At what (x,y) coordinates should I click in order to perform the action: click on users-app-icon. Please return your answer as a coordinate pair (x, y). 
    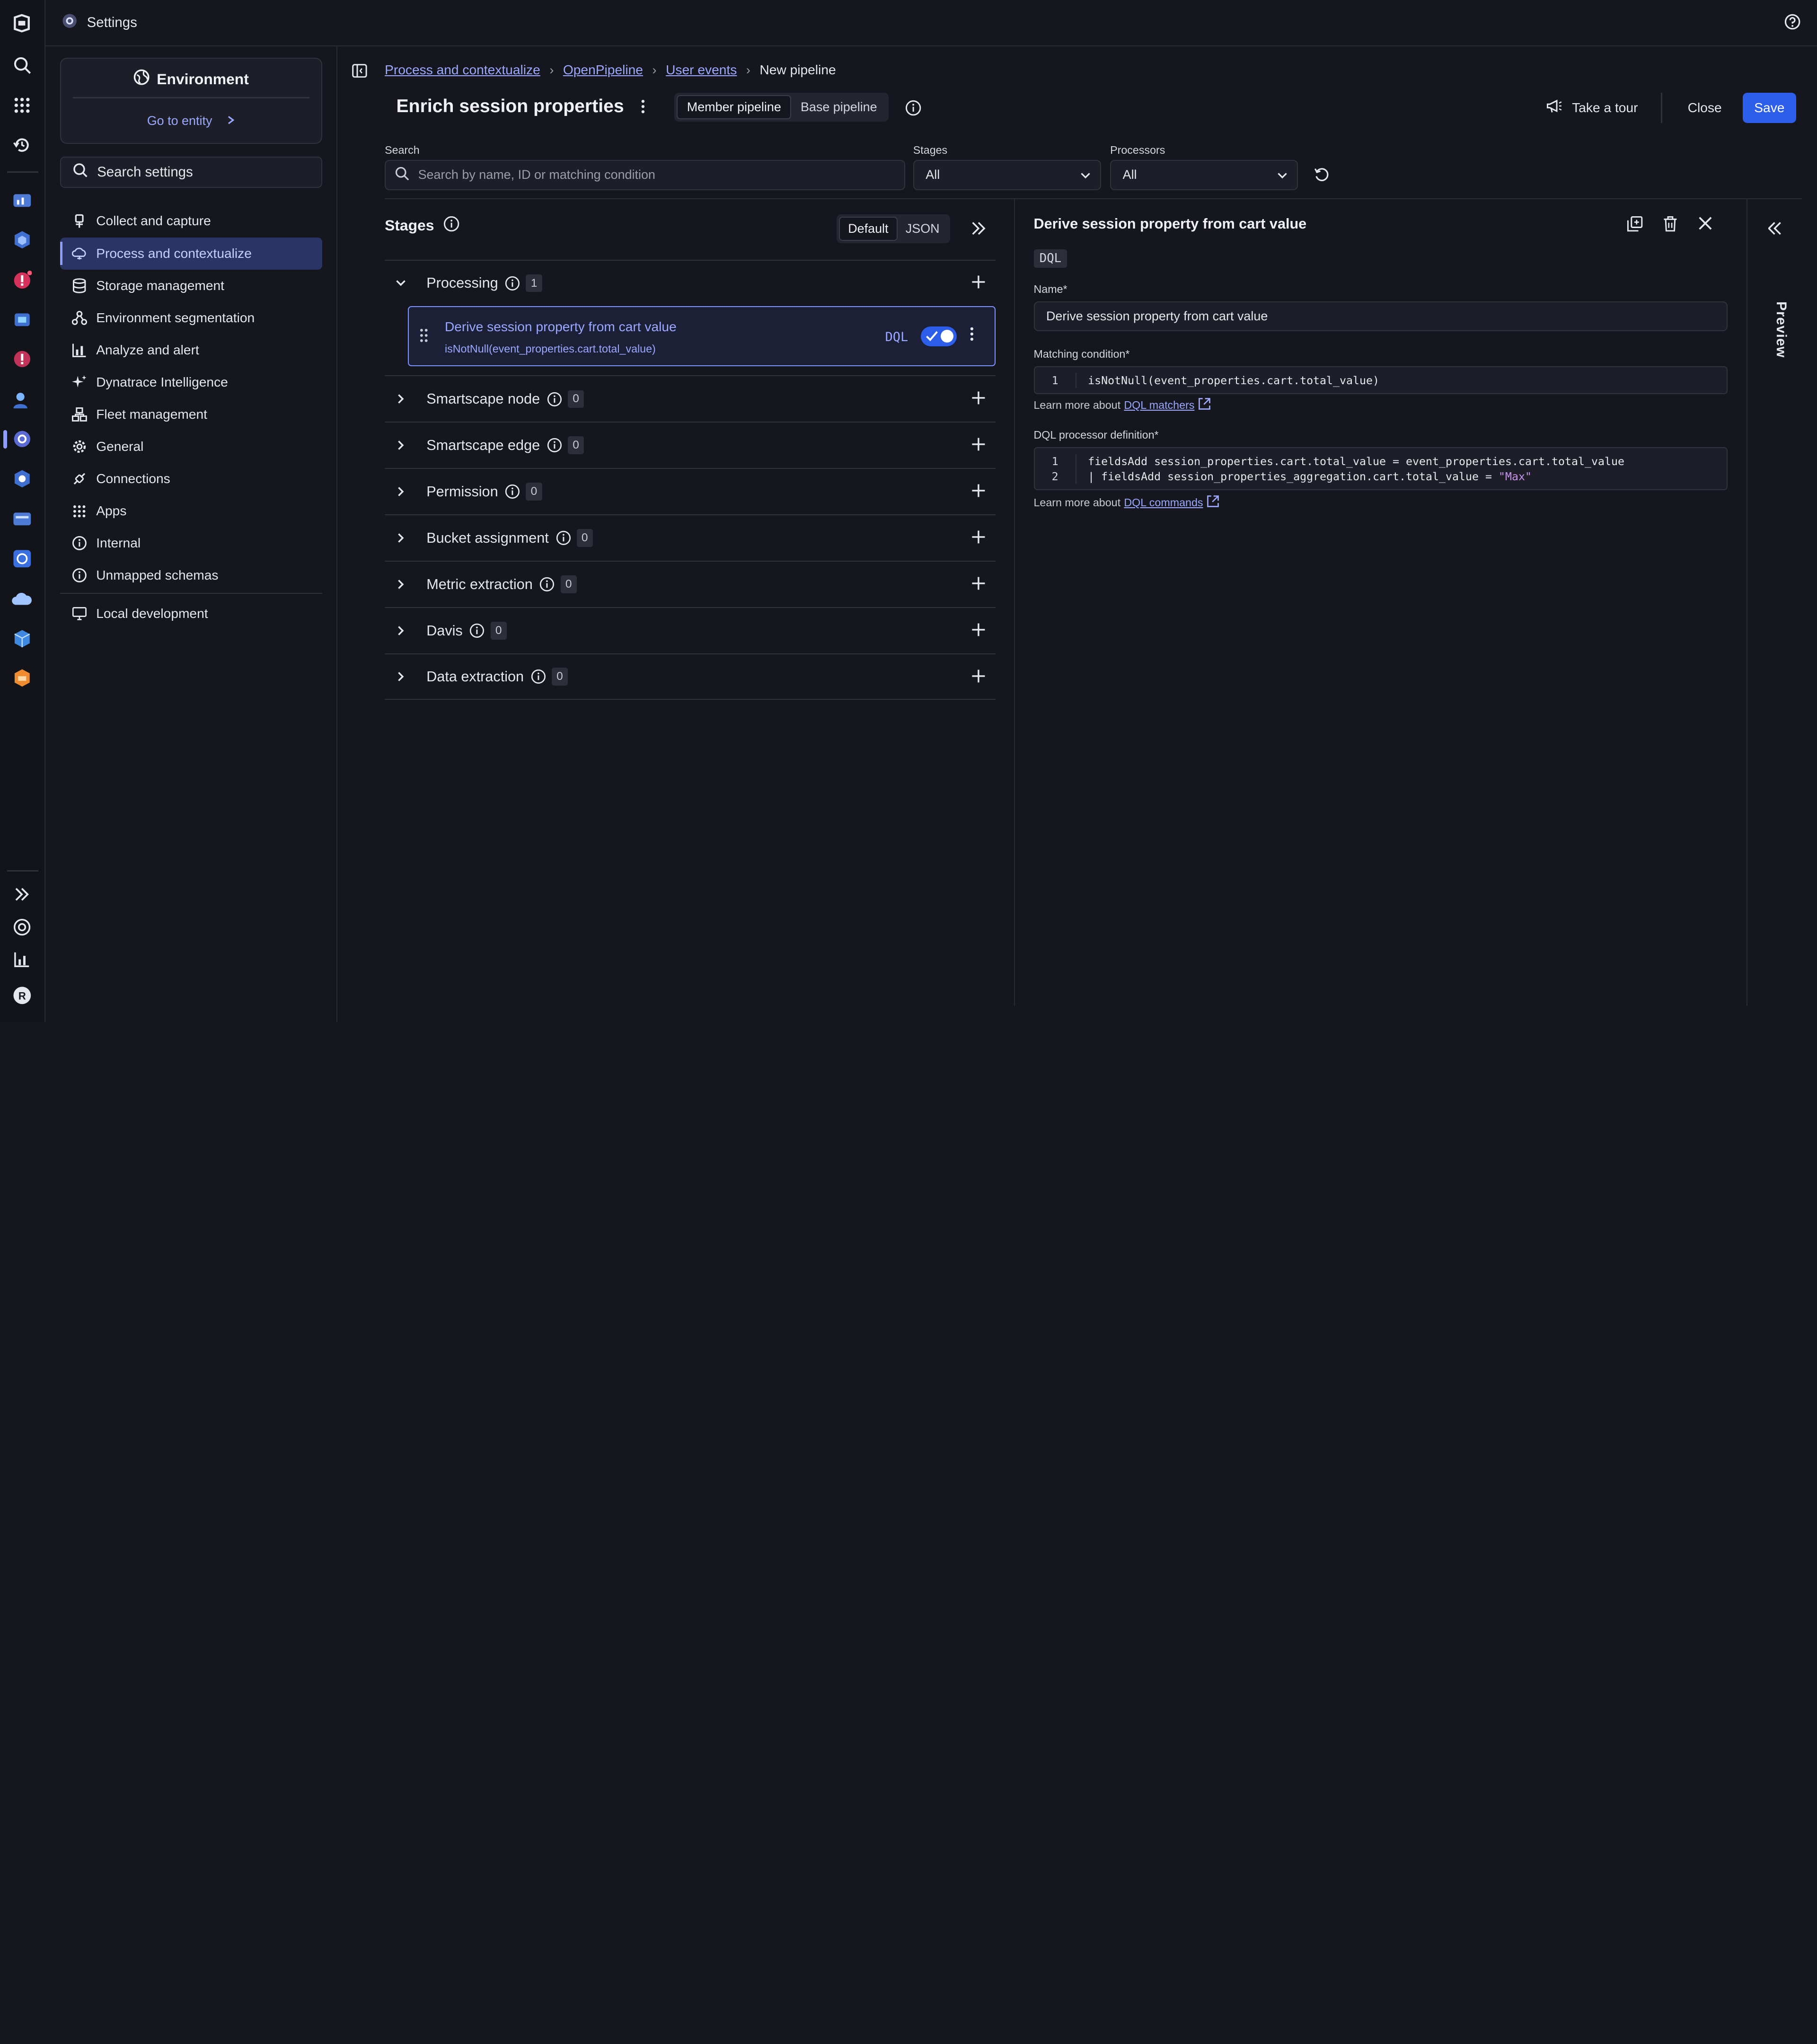
    Looking at the image, I should click on (22, 399).